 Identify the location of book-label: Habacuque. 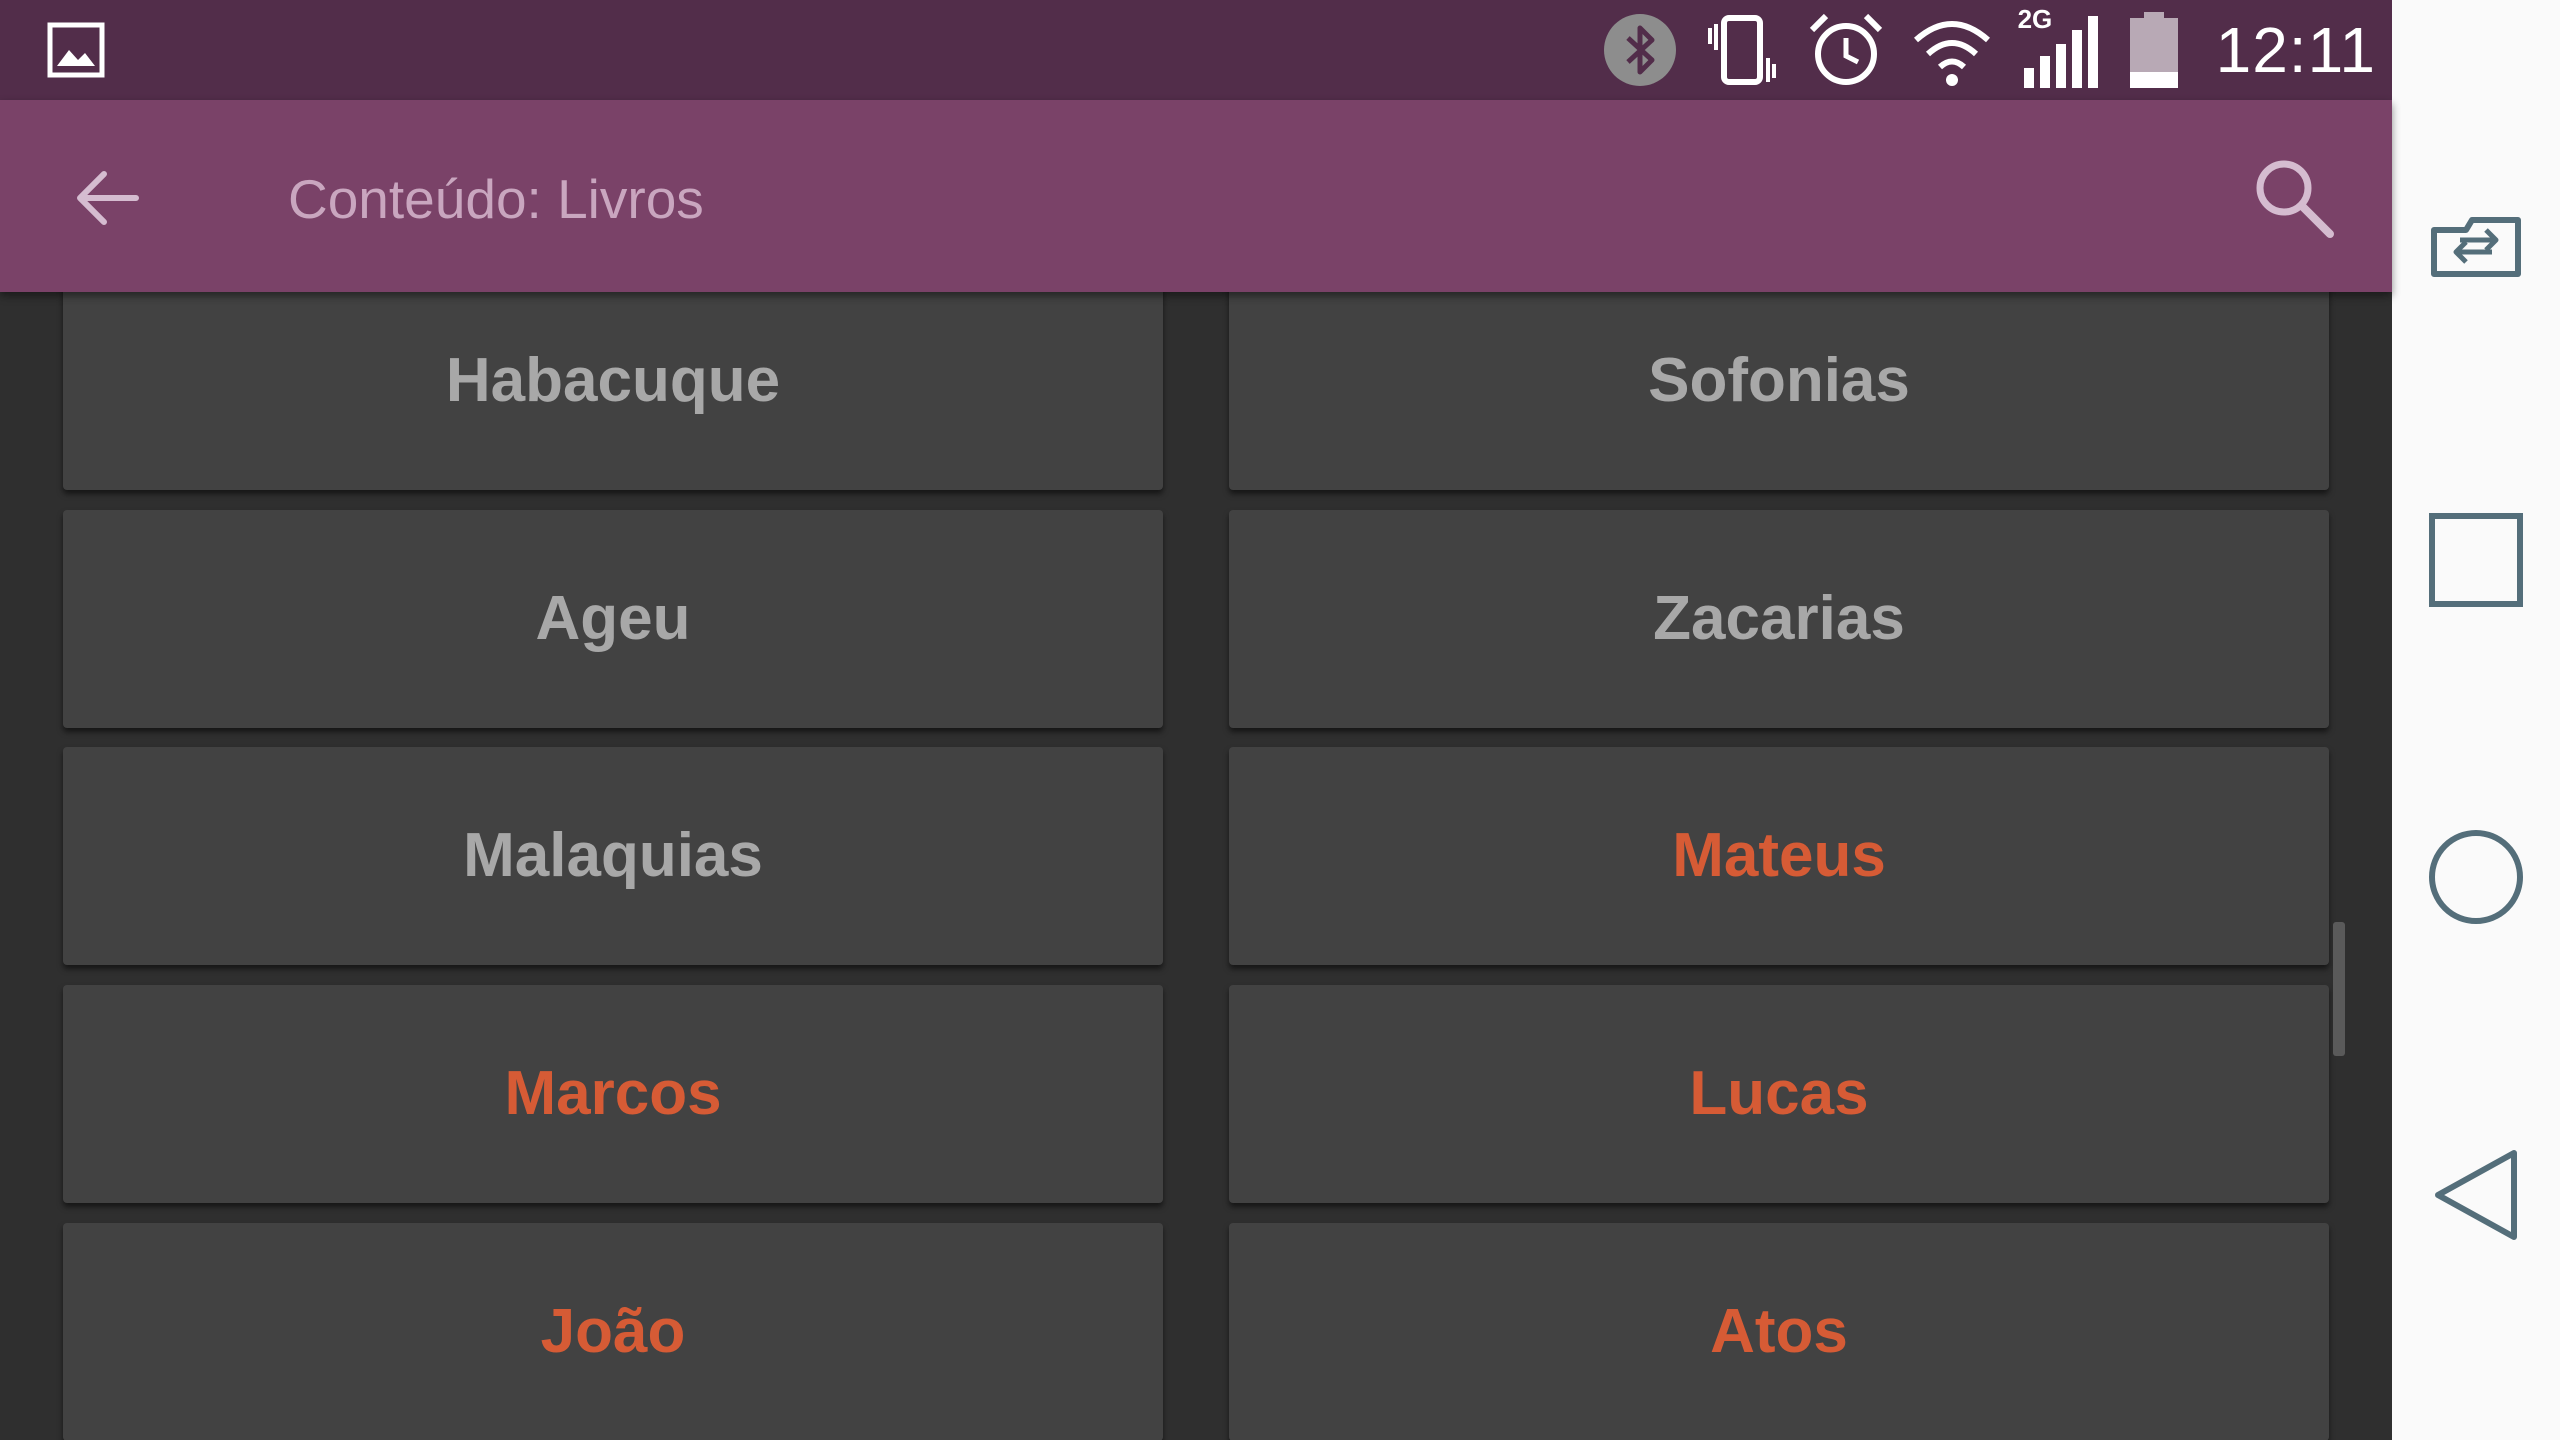
(613, 380).